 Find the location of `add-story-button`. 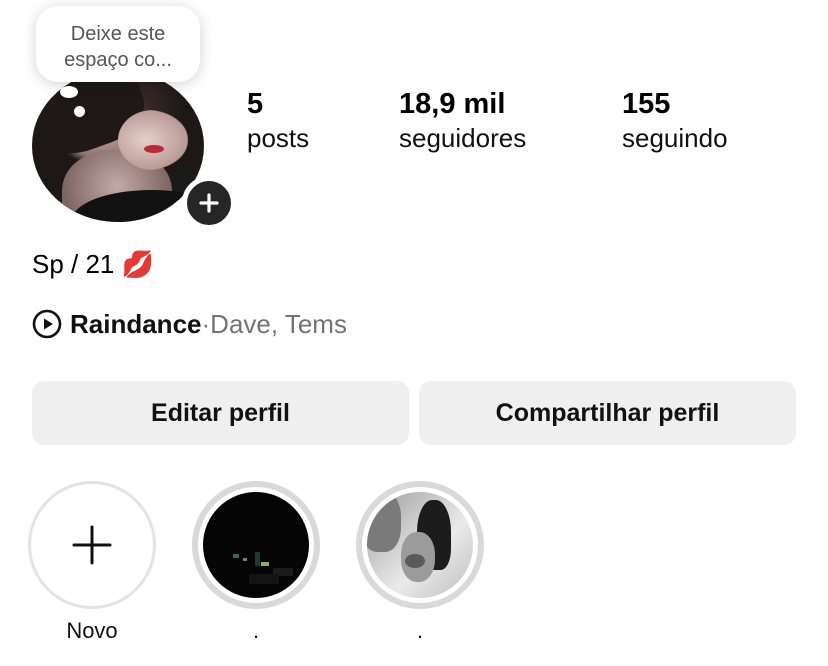

add-story-button is located at coordinates (209, 203).